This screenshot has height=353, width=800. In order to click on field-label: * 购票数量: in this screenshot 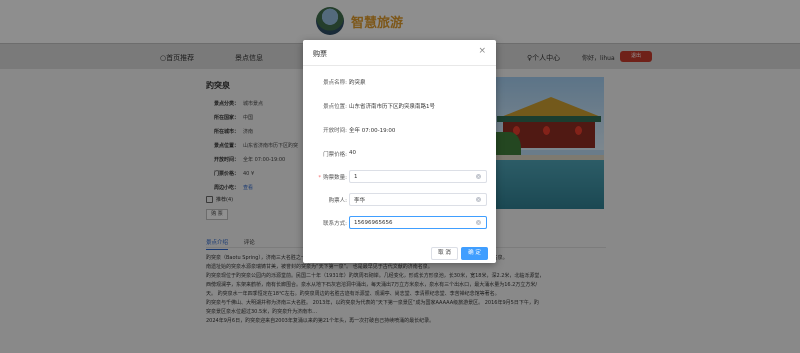, I will do `click(332, 178)`.